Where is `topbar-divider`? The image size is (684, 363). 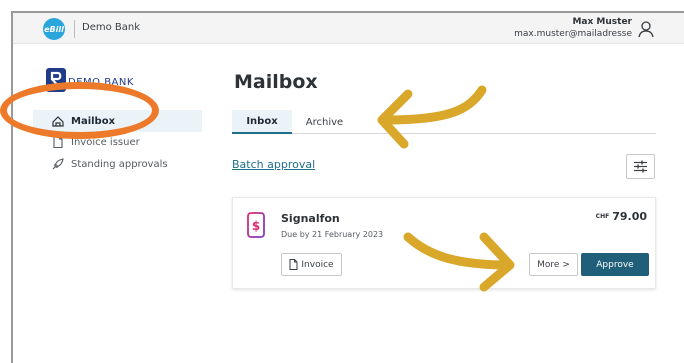
topbar-divider is located at coordinates (74, 29).